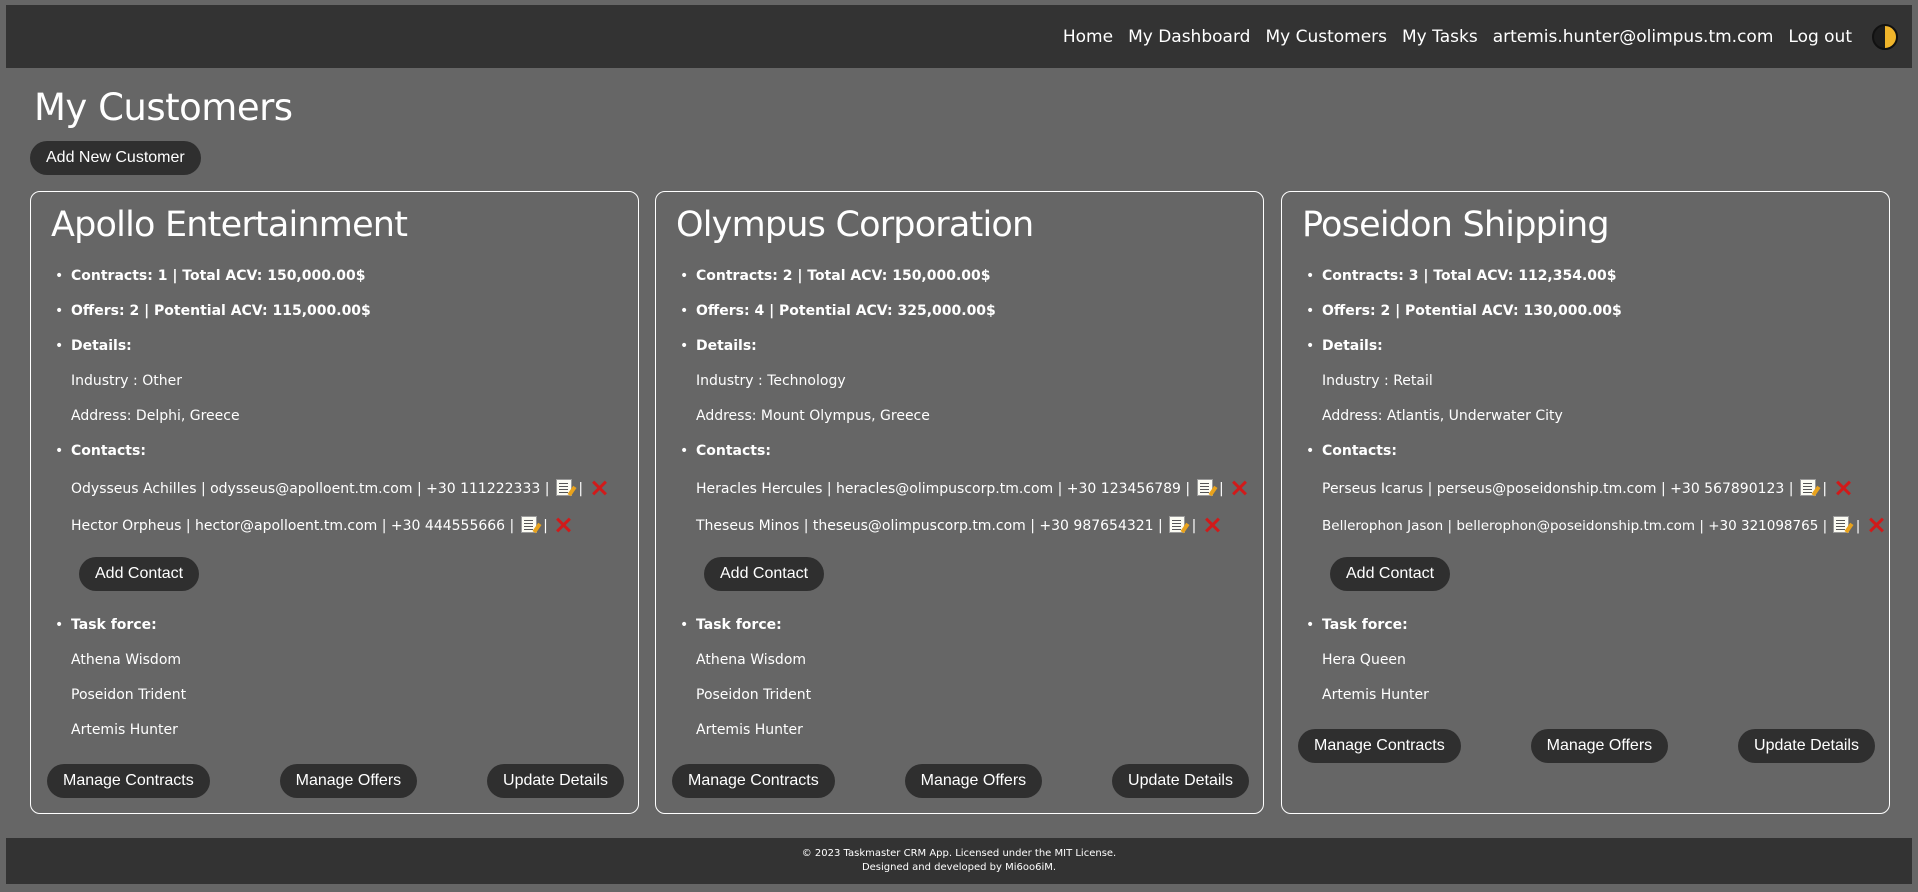 The width and height of the screenshot is (1918, 892). I want to click on address-text: Address: Atlantis, Underwater City, so click(1442, 416).